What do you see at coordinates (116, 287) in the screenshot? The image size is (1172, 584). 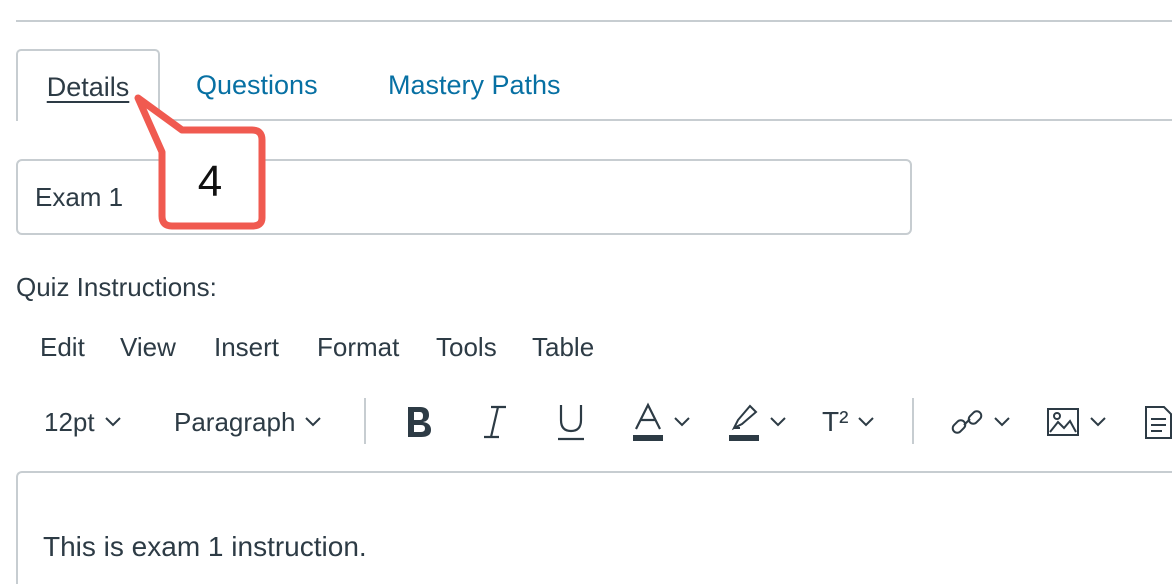 I see `quiz-instructions-label: Quiz Instructions:` at bounding box center [116, 287].